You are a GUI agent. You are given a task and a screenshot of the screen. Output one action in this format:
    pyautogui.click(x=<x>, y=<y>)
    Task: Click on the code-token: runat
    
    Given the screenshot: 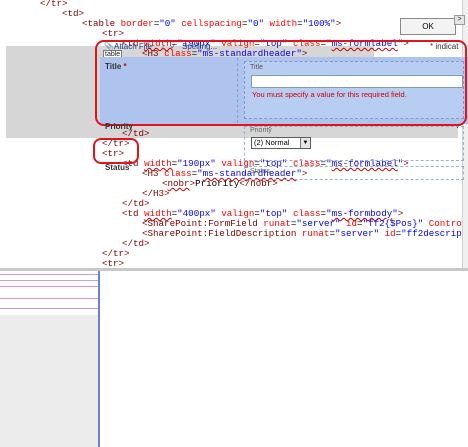 What is the action you would take?
    pyautogui.click(x=315, y=233)
    